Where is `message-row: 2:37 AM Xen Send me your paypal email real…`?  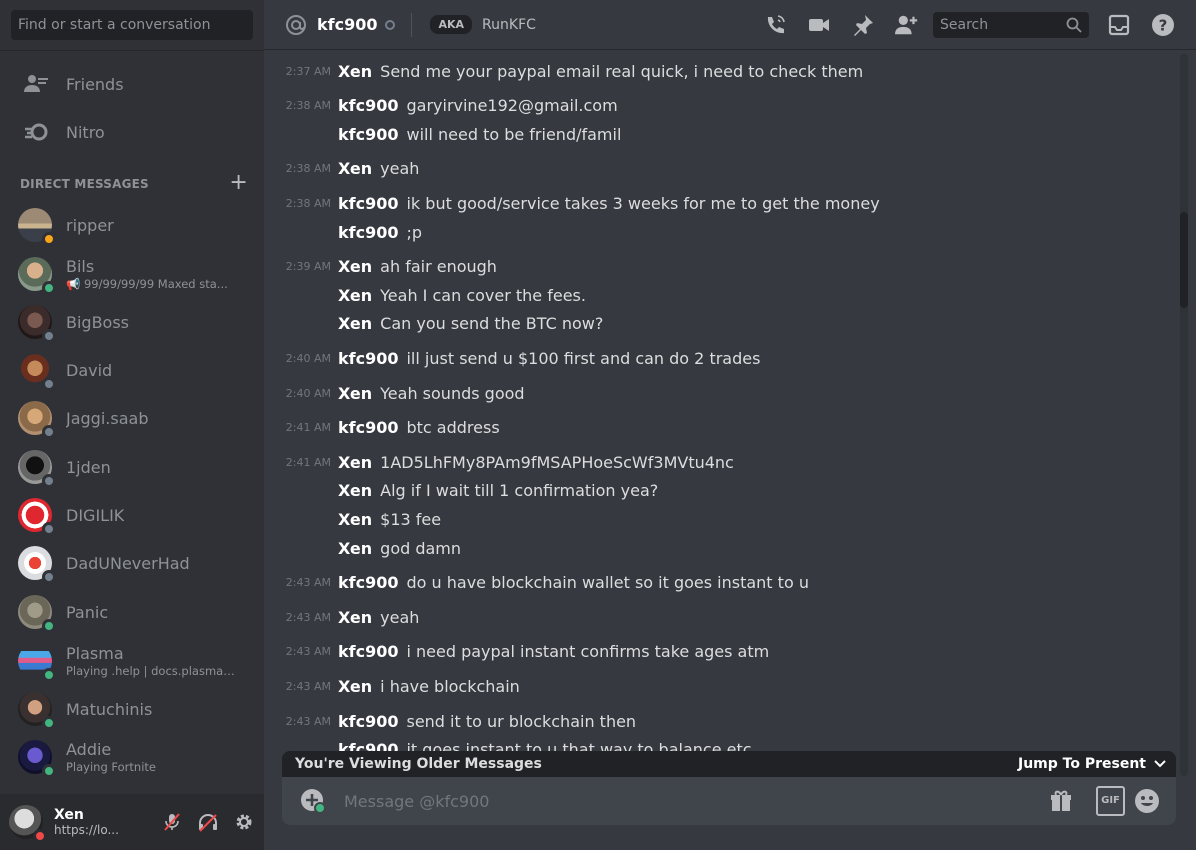 message-row: 2:37 AM Xen Send me your paypal email real… is located at coordinates (714, 71).